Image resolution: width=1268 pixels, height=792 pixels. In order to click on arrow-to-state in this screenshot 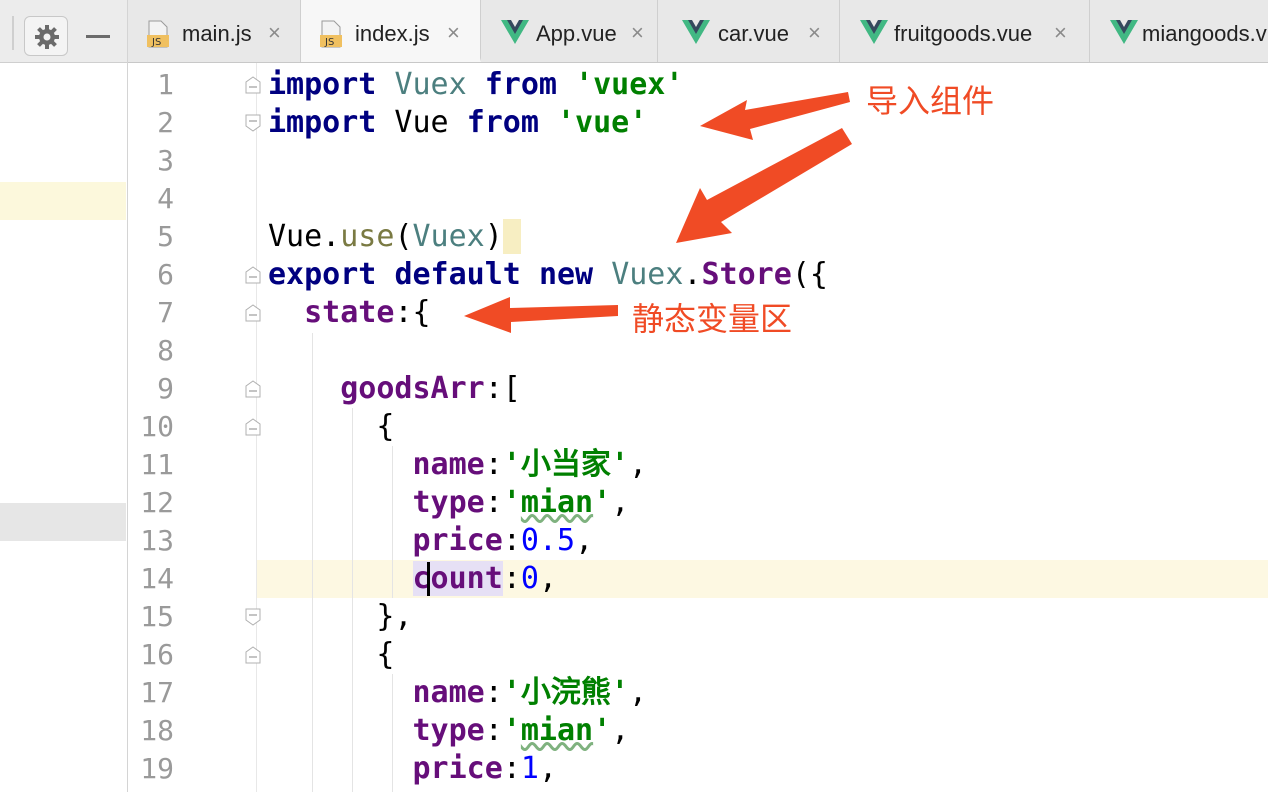, I will do `click(541, 315)`.